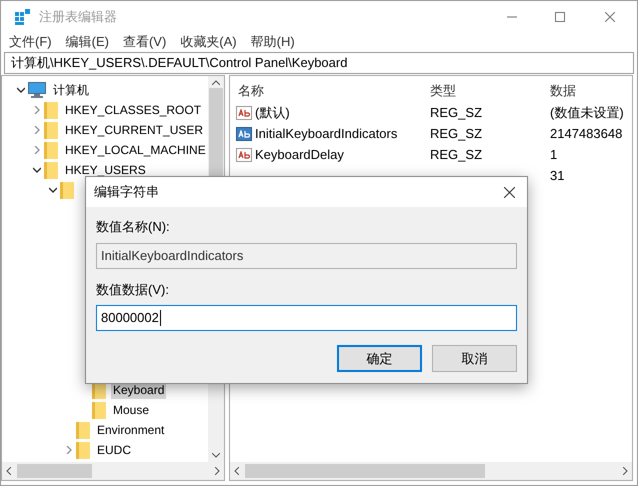  I want to click on scroll-down-icon, so click(216, 455).